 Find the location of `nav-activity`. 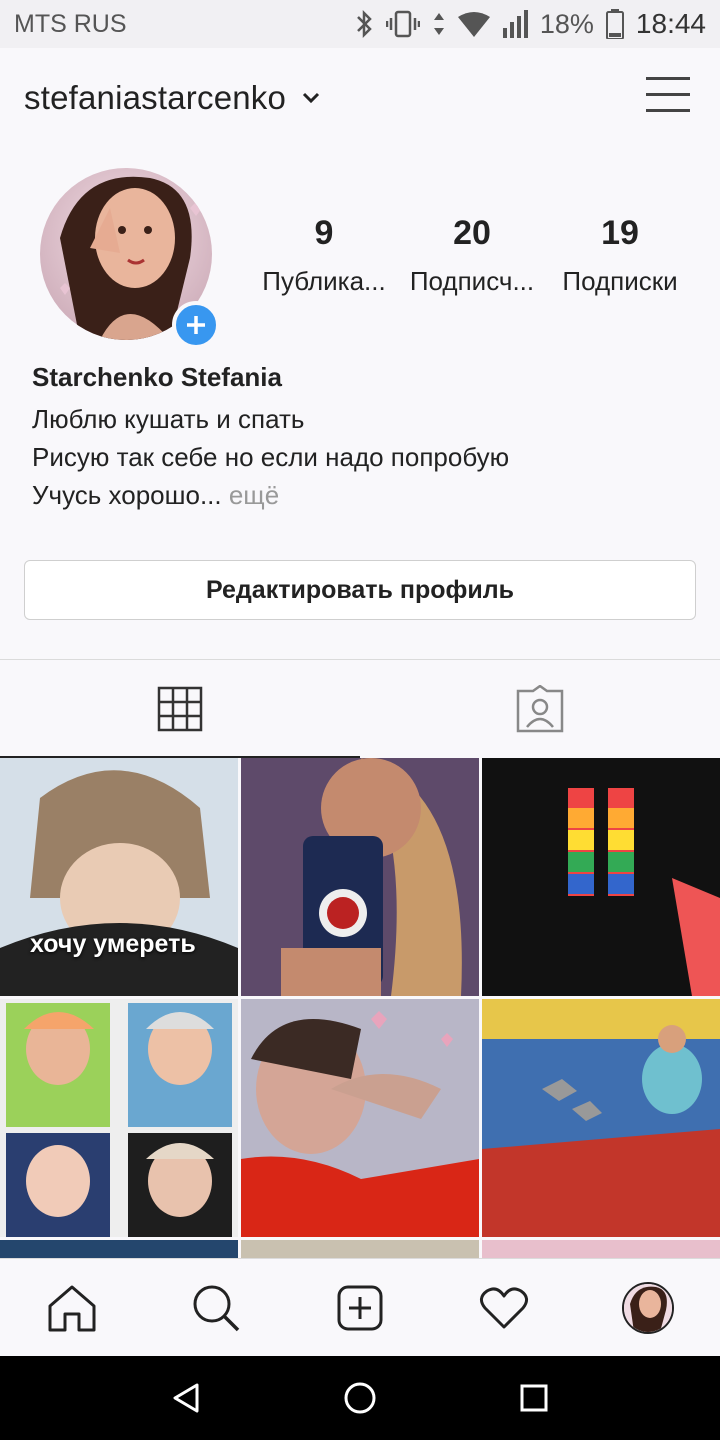

nav-activity is located at coordinates (504, 1308).